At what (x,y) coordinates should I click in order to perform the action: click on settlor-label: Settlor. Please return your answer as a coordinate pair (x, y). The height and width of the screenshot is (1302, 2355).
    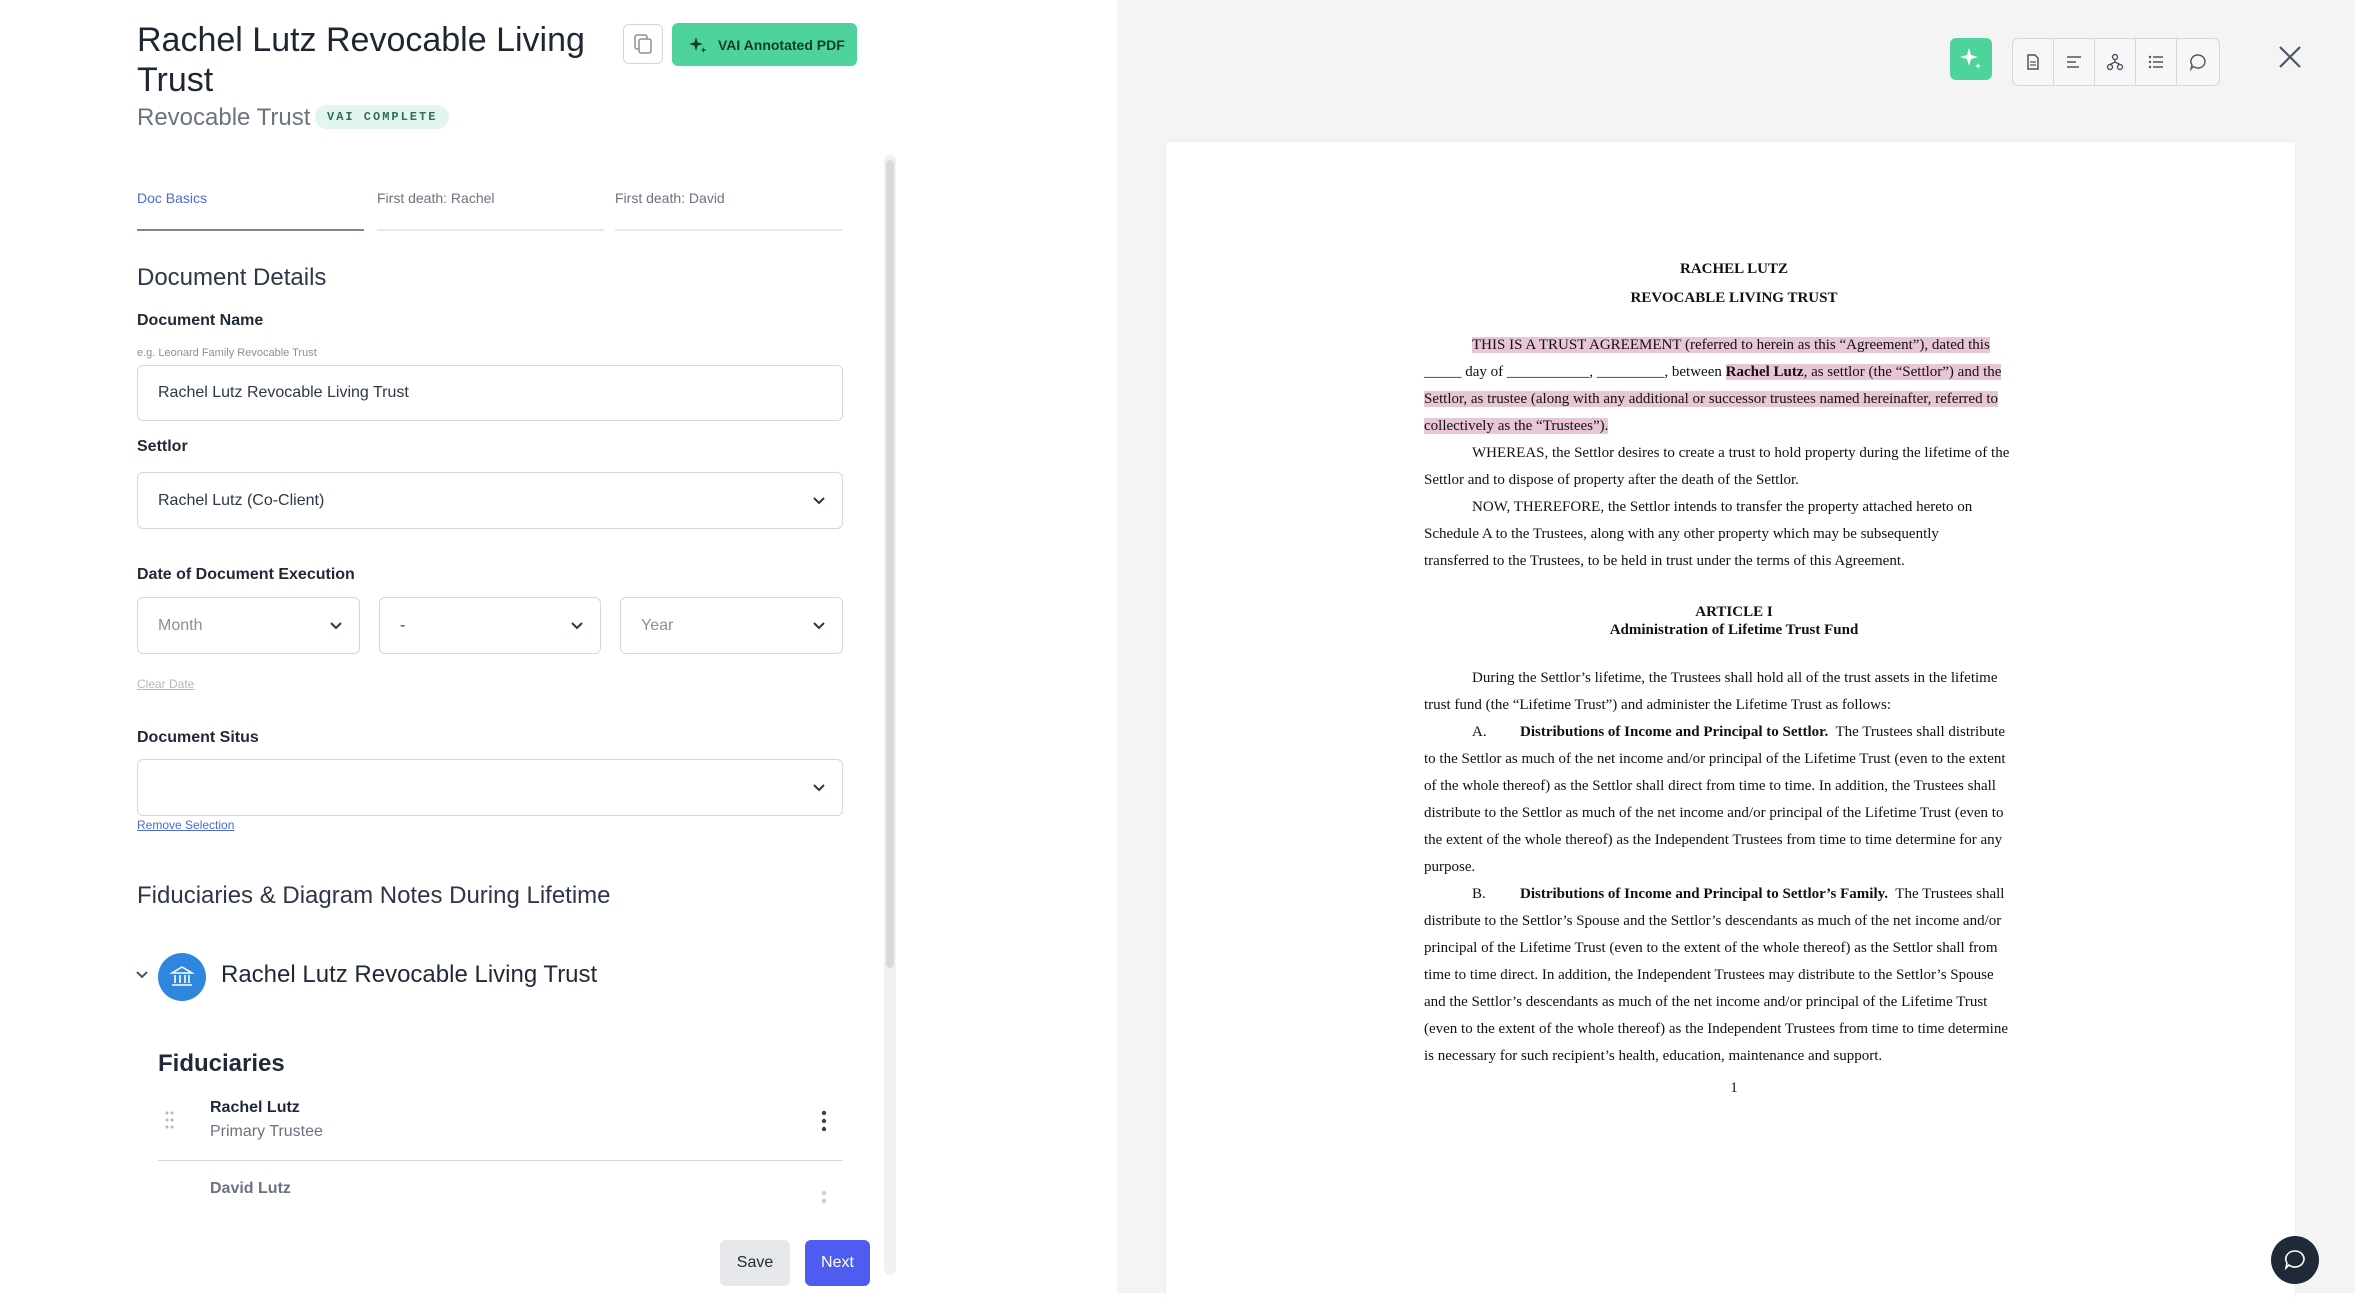
    Looking at the image, I should click on (162, 446).